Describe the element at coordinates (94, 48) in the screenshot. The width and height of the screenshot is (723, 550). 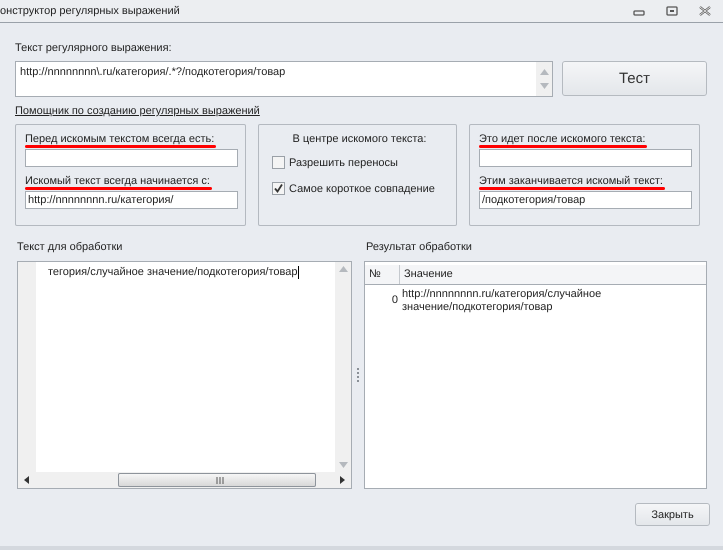
I see `regex-label: Текст регулярного выражения:` at that location.